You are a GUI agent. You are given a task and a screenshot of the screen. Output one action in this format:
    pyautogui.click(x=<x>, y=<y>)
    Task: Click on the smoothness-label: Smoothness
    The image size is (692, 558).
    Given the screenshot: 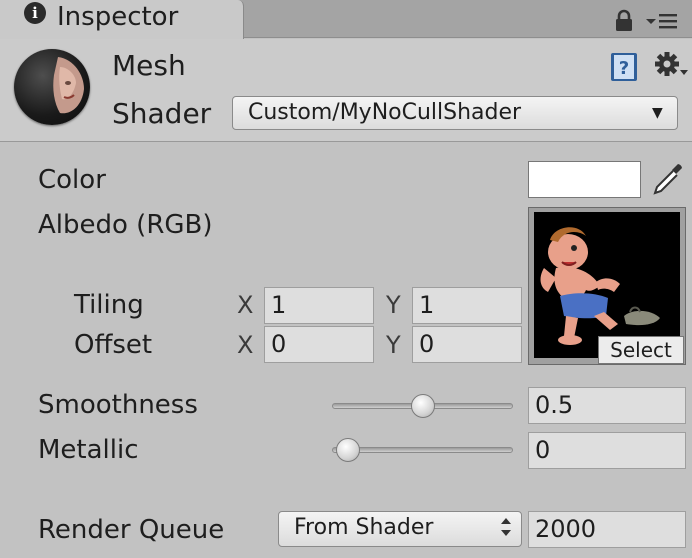 What is the action you would take?
    pyautogui.click(x=118, y=405)
    